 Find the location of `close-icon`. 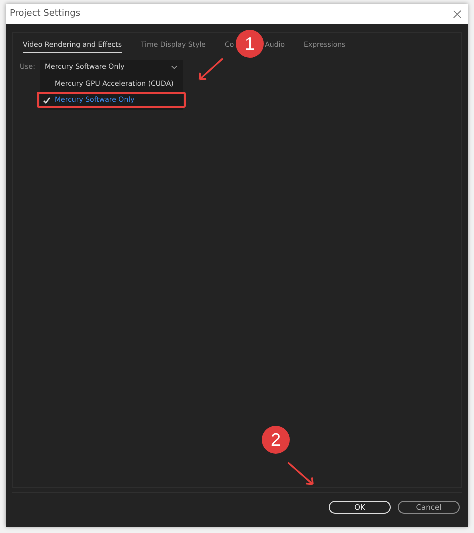

close-icon is located at coordinates (457, 14).